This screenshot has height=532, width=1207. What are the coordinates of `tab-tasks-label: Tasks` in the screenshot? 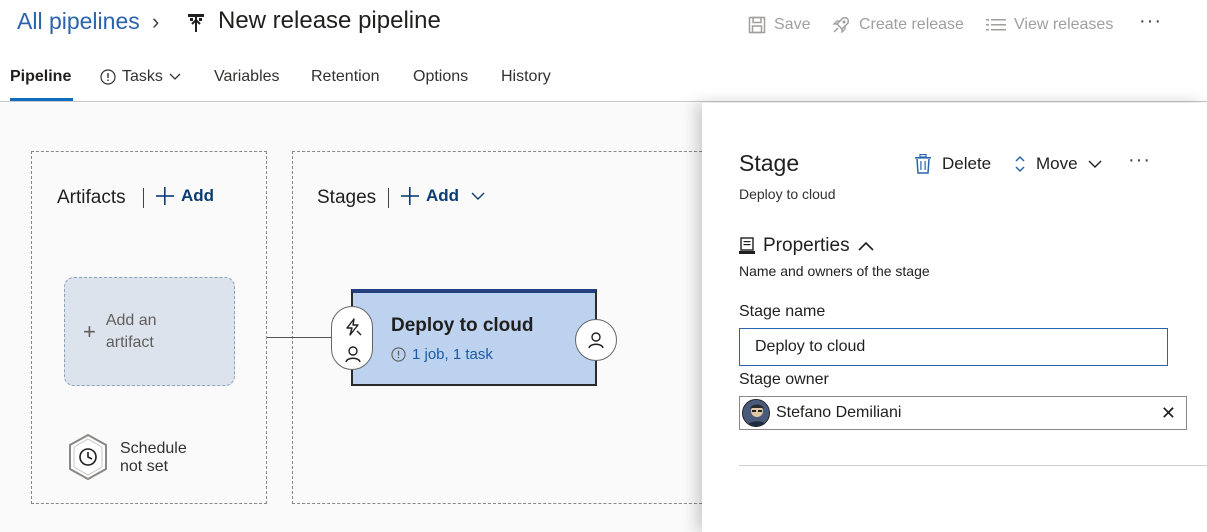 It's located at (142, 76).